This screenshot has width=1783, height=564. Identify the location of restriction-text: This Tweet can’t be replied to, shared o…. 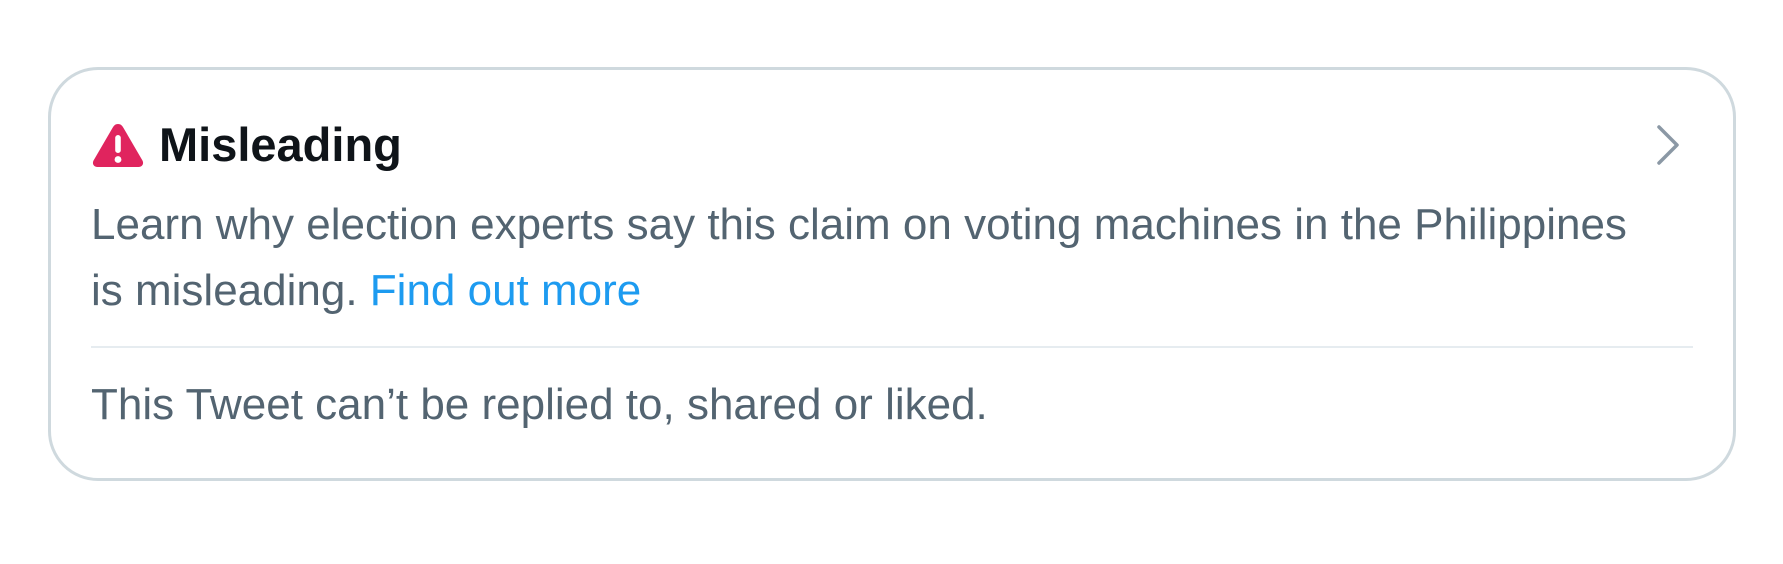
(539, 404).